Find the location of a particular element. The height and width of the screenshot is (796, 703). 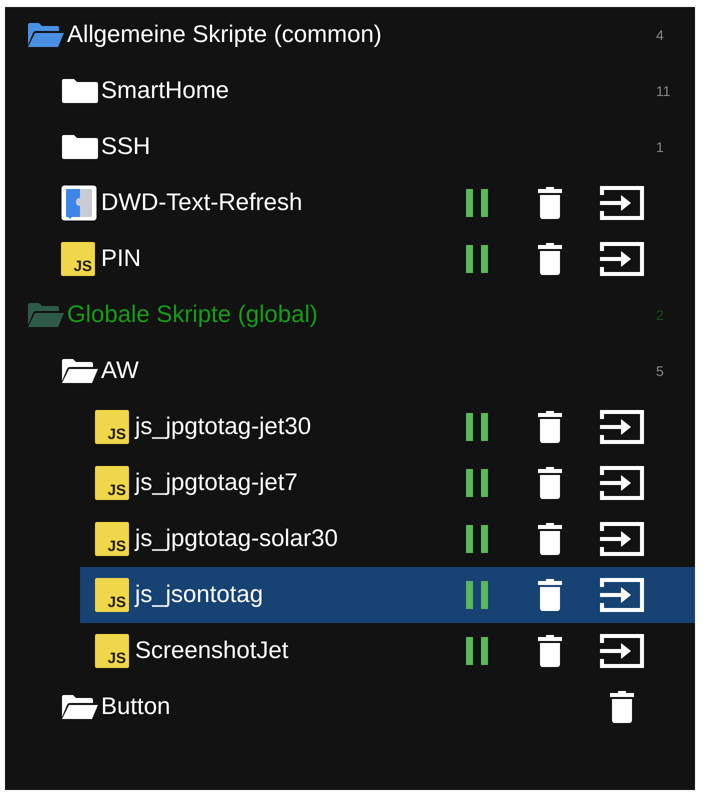

script-name: js_jpgtotag-jet7 is located at coordinates (217, 483).